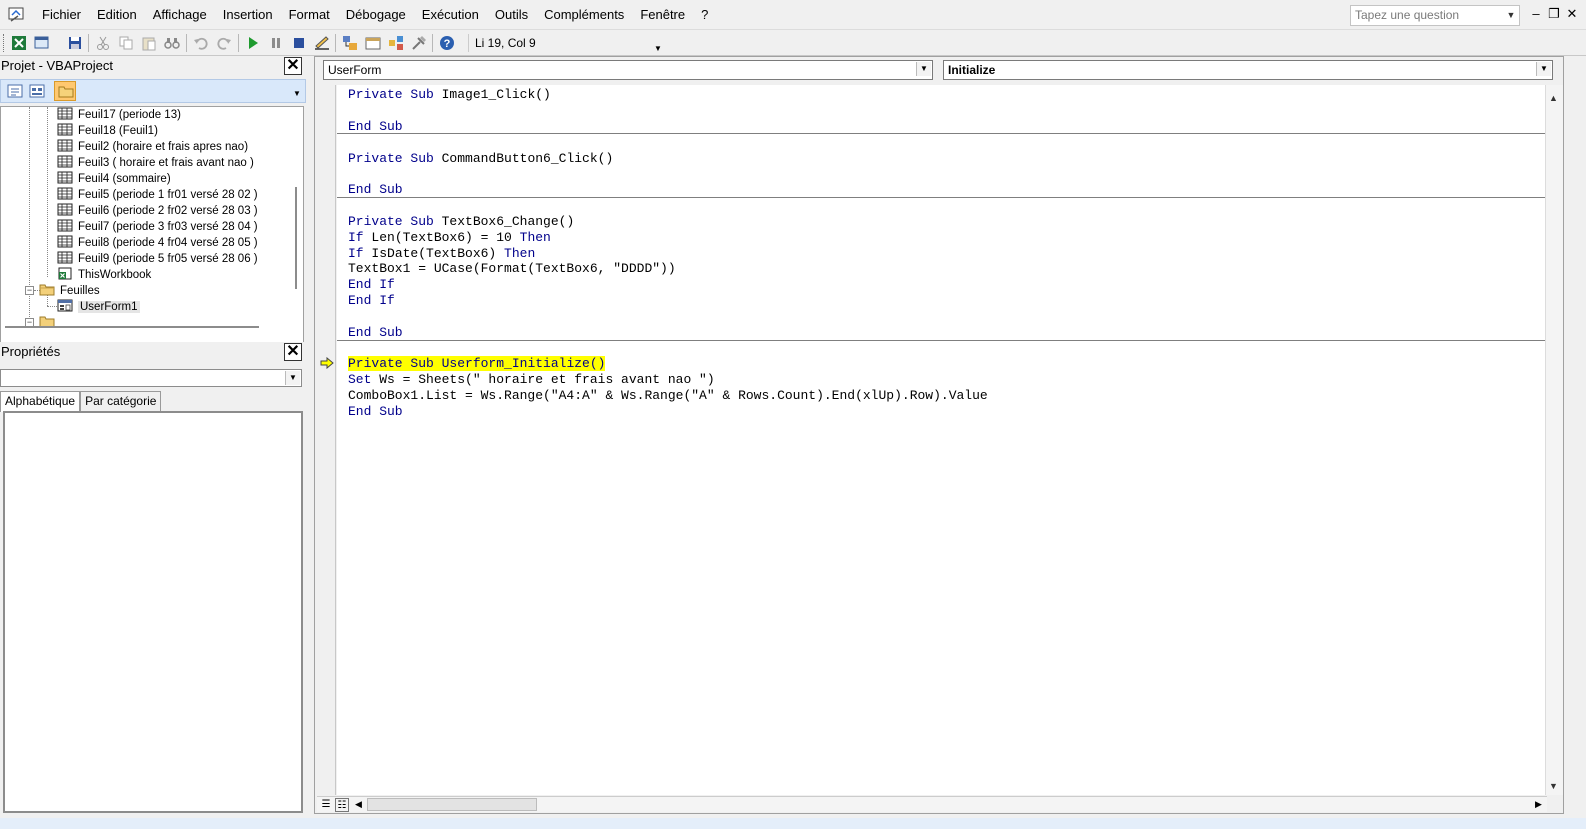  Describe the element at coordinates (248, 15) in the screenshot. I see `menu-insertion: Insertion` at that location.